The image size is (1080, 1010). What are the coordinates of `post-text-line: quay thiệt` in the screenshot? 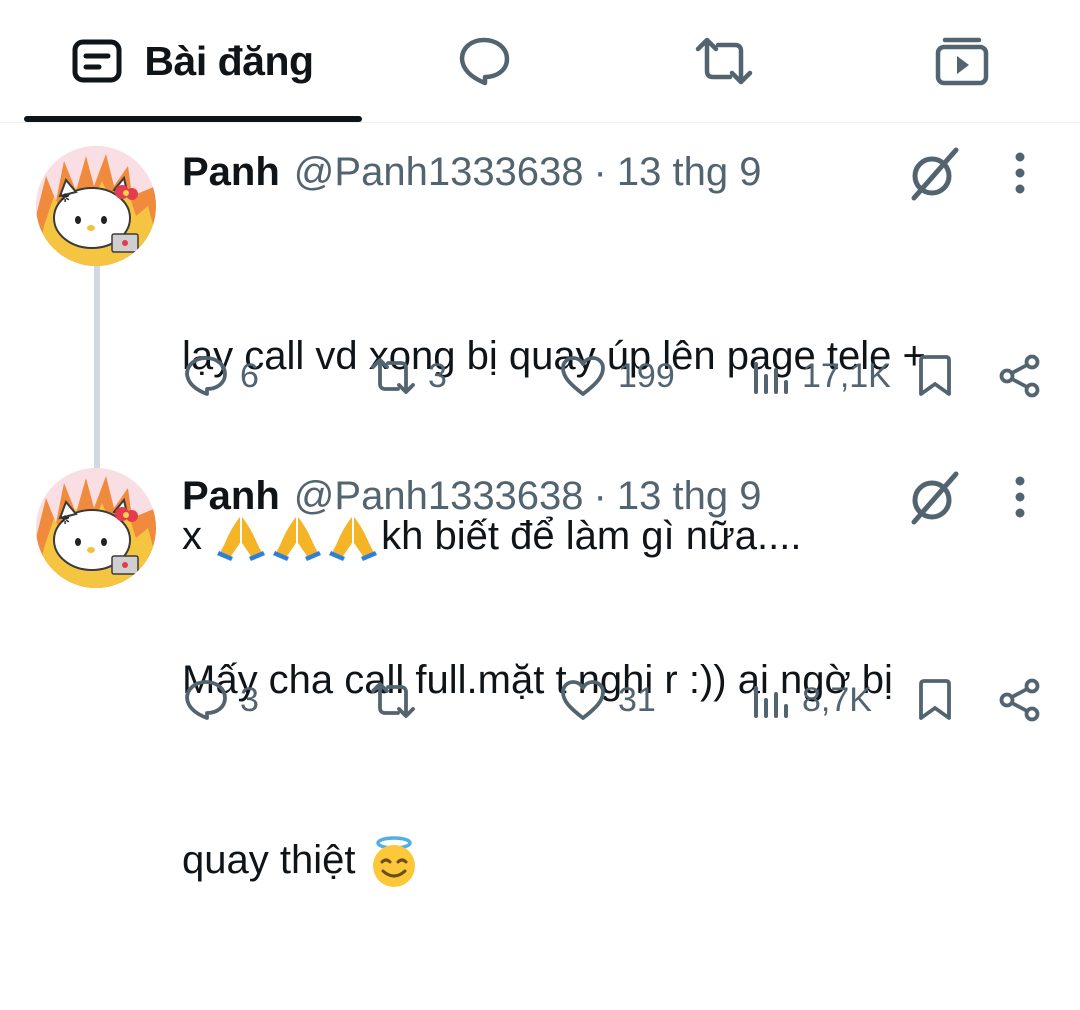 It's located at (617, 860).